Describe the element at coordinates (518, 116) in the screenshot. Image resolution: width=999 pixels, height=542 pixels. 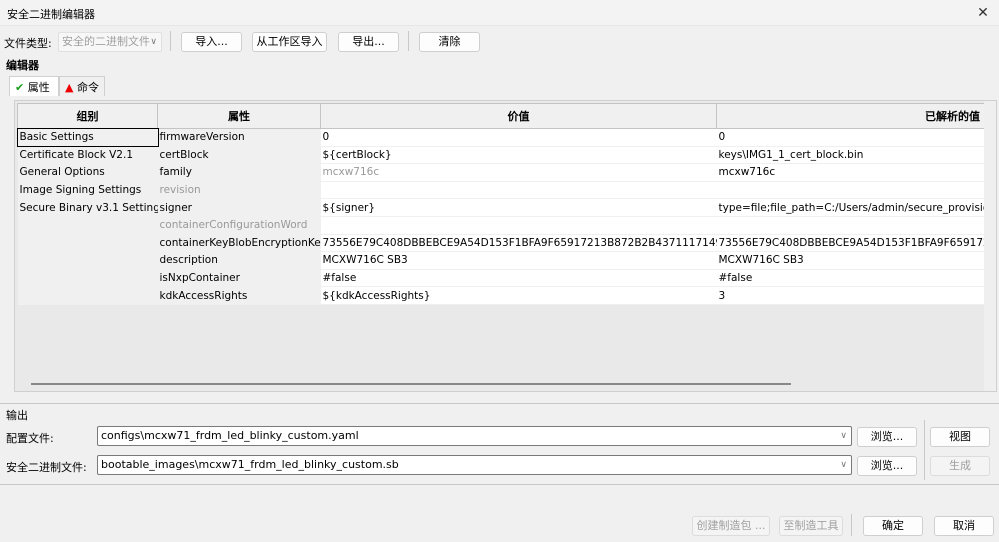
I see `column-header-value: 价值` at that location.